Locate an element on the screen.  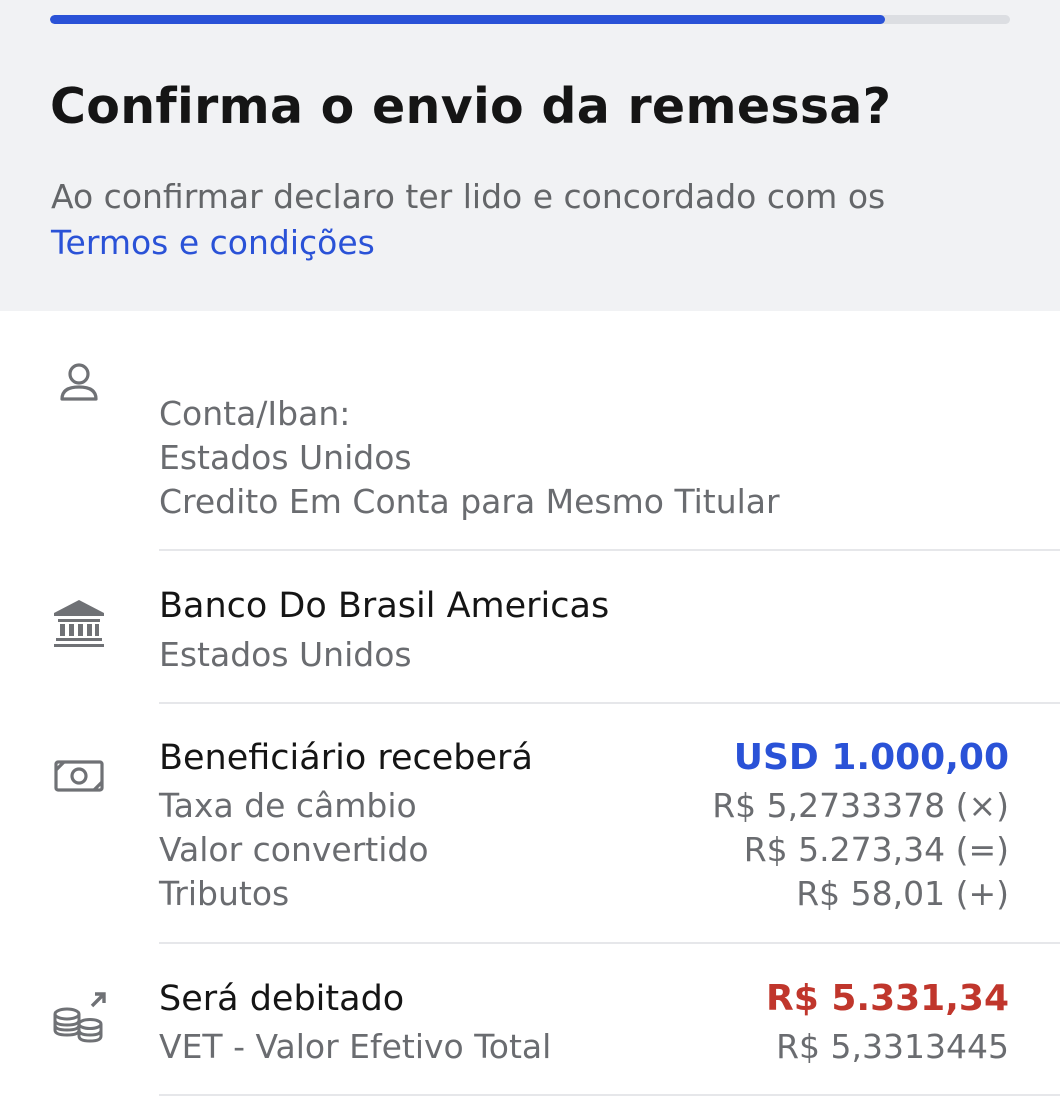
beneficiary-receives-label: Beneficiário receberá is located at coordinates (346, 758).